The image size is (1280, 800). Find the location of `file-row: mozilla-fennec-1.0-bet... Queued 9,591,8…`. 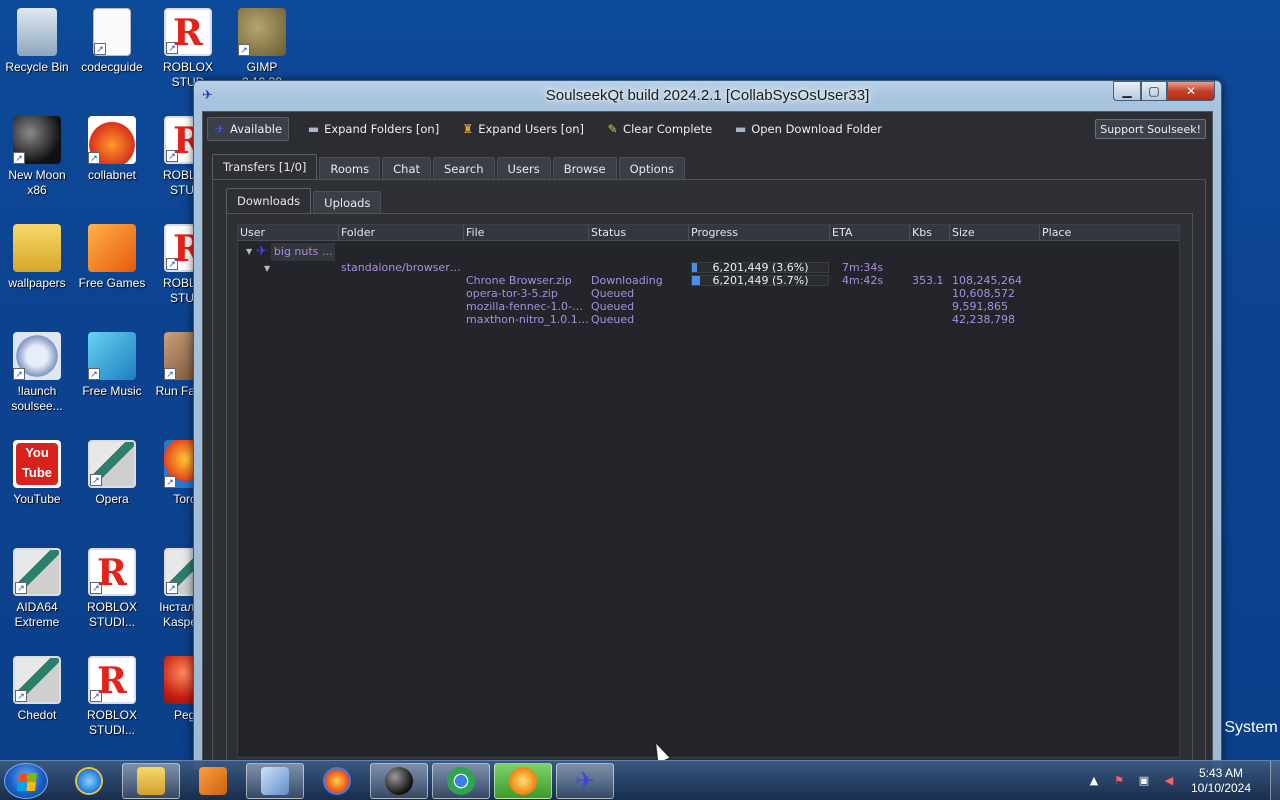

file-row: mozilla-fennec-1.0-bet... Queued 9,591,8… is located at coordinates (708, 306).